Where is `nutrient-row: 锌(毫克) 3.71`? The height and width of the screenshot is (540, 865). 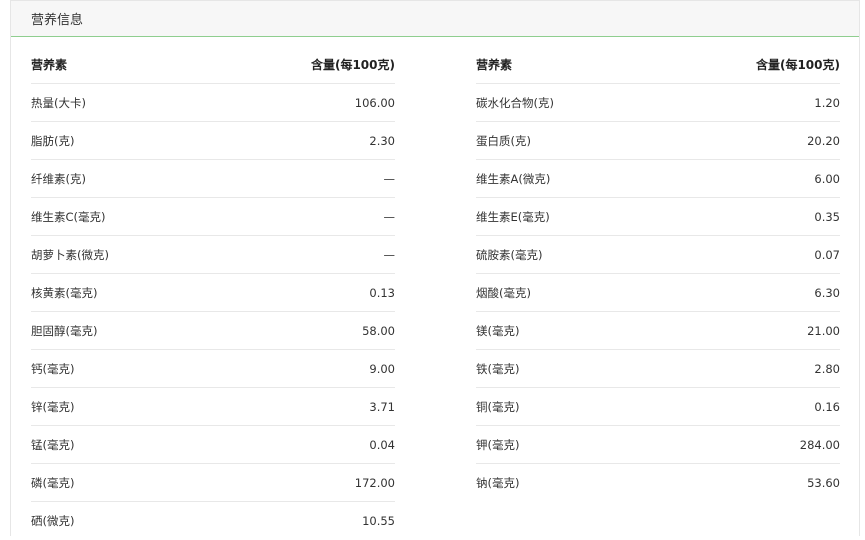 nutrient-row: 锌(毫克) 3.71 is located at coordinates (213, 407).